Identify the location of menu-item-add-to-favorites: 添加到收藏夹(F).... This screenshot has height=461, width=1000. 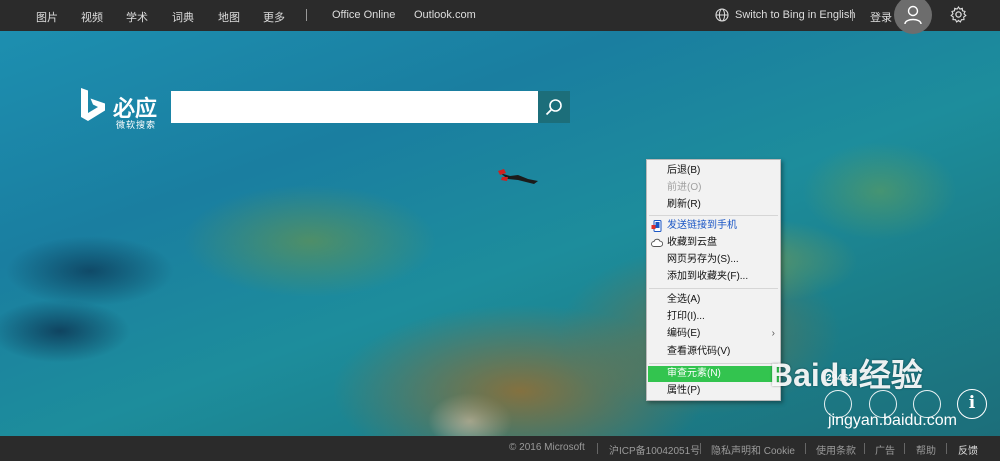
(713, 277).